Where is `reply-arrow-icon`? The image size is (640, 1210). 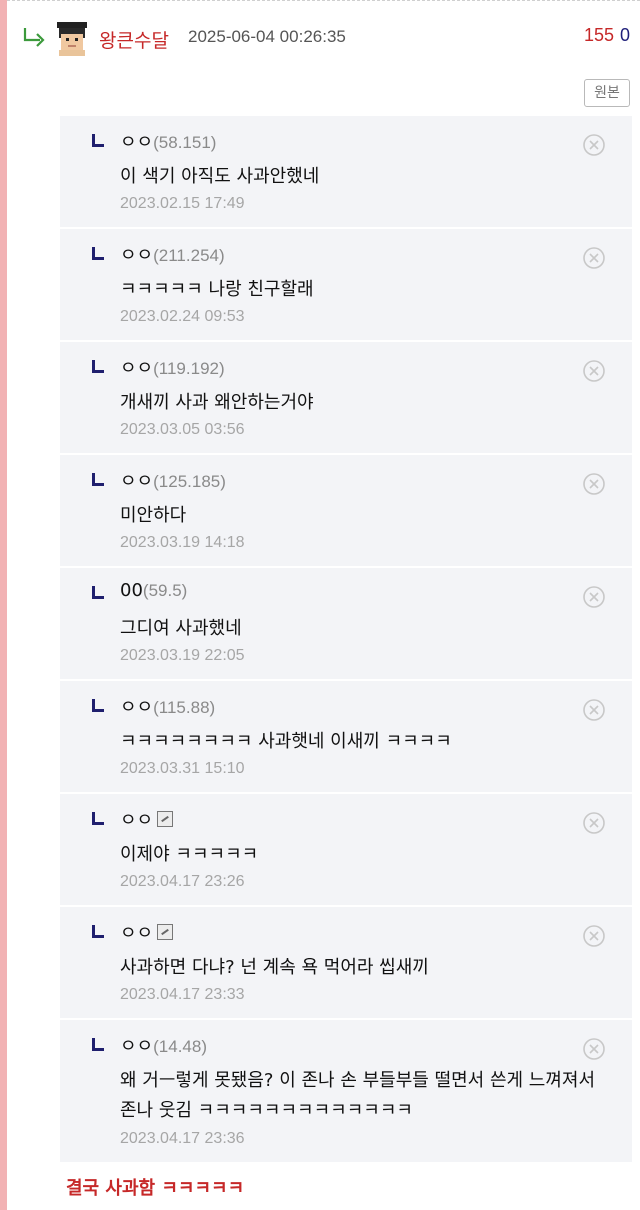 reply-arrow-icon is located at coordinates (34, 37).